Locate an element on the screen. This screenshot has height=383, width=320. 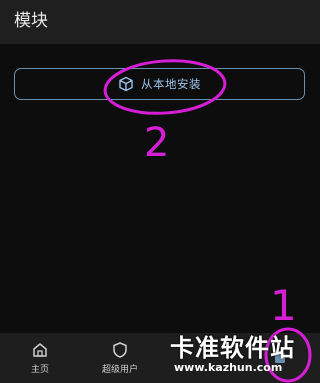
nav-item-superuser: 超级用户 is located at coordinates (120, 358).